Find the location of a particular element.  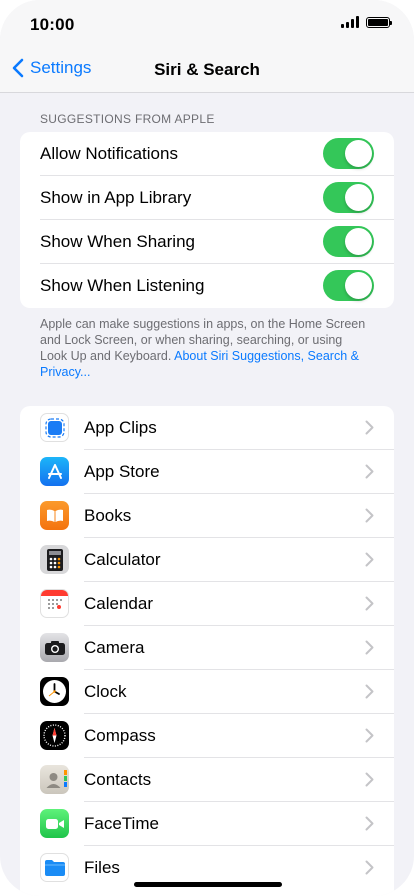

toggle-label: Show When Listening is located at coordinates (122, 285).